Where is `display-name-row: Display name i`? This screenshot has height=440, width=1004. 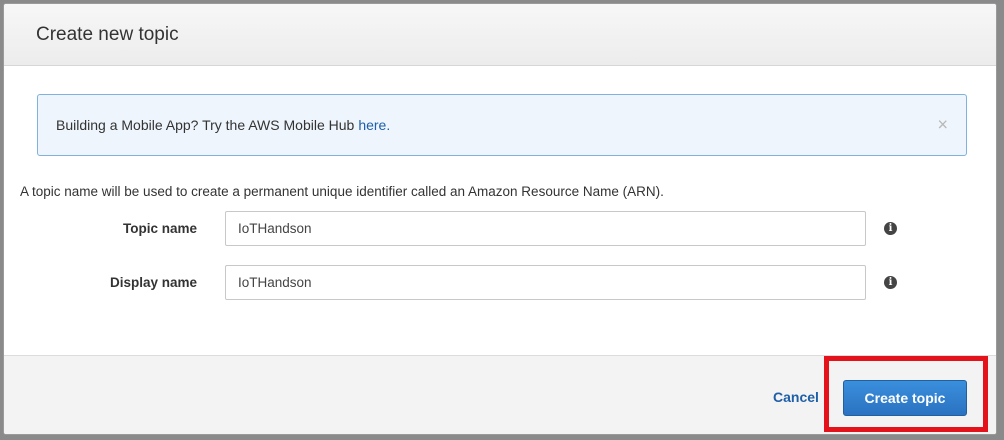 display-name-row: Display name i is located at coordinates (500, 282).